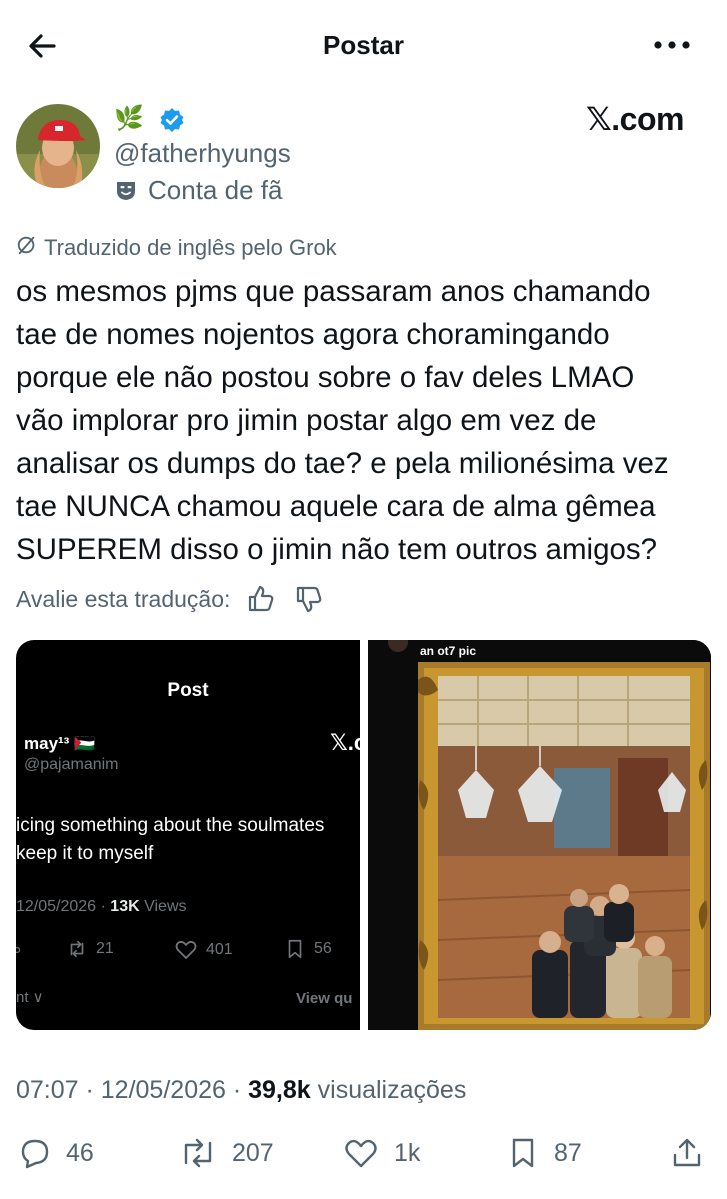 The image size is (727, 1199). I want to click on translation-rating: Avalie esta tradução:, so click(171, 599).